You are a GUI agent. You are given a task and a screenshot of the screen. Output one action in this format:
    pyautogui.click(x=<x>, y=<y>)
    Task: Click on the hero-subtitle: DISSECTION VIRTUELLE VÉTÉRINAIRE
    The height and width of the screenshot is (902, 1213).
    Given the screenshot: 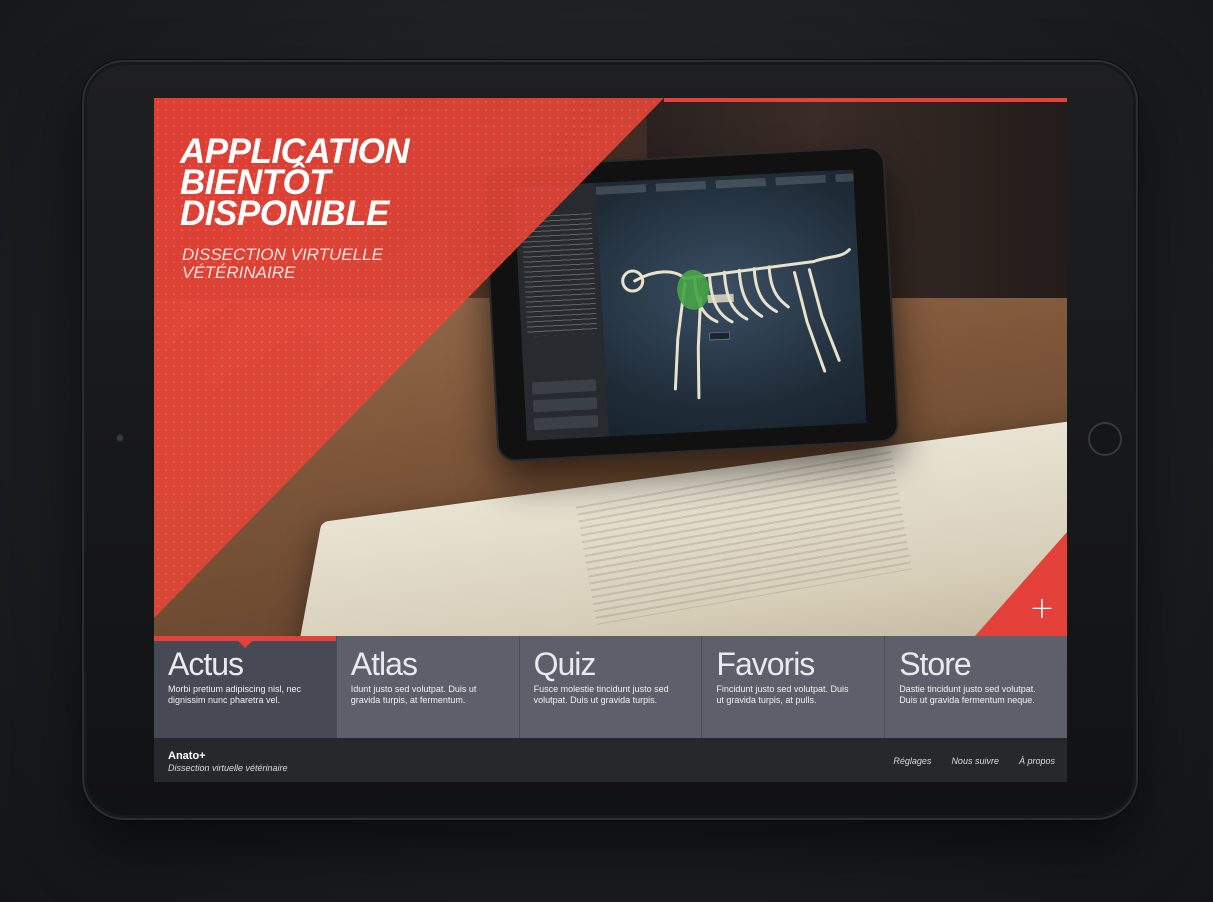 What is the action you would take?
    pyautogui.click(x=282, y=263)
    